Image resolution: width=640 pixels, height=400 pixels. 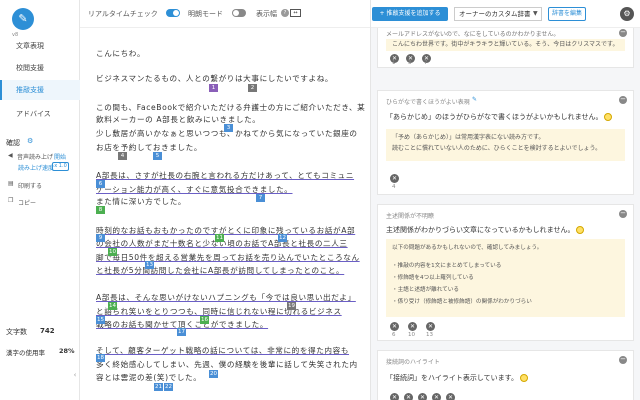 What do you see at coordinates (35, 157) in the screenshot?
I see `speech-label: 音声読み上げ` at bounding box center [35, 157].